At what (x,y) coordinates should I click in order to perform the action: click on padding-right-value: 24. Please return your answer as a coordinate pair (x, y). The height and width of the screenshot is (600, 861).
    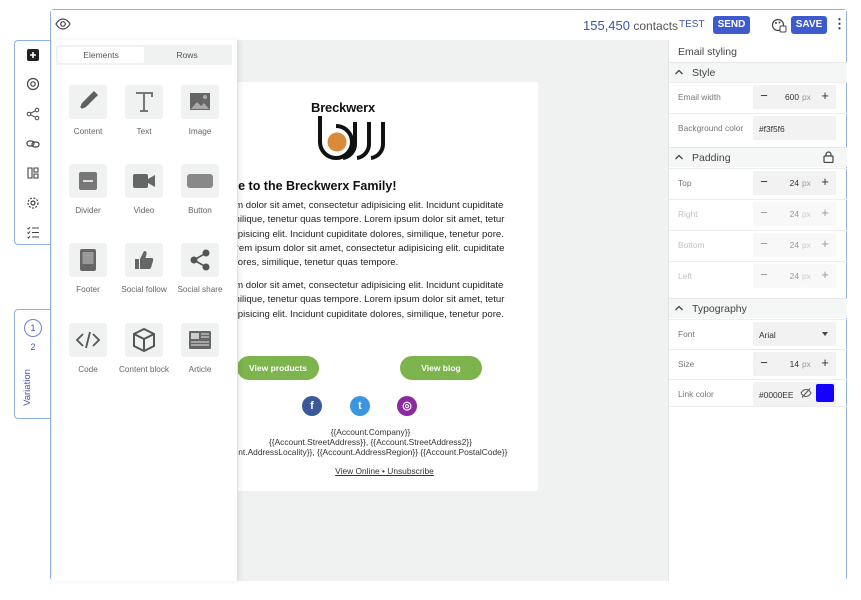
    Looking at the image, I should click on (788, 214).